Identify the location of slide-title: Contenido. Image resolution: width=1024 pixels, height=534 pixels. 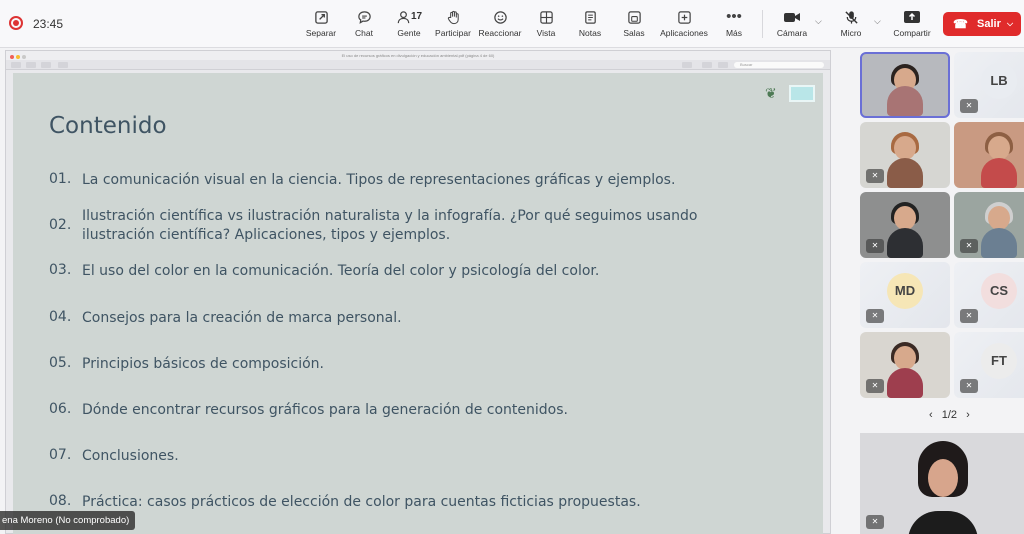
(108, 126).